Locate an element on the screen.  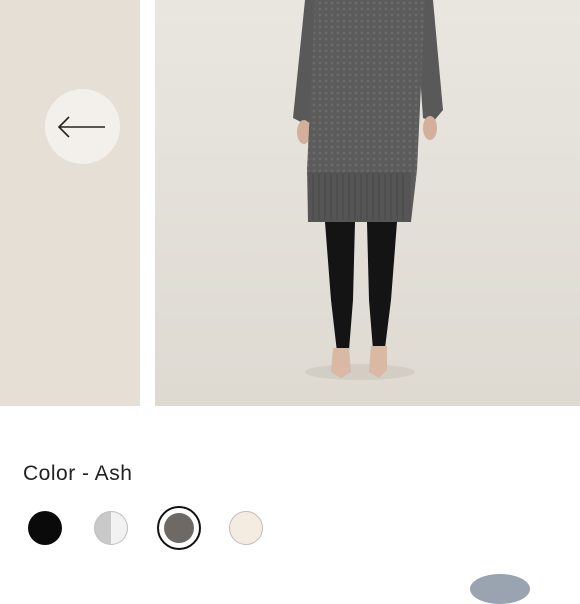
swatch-gray-split is located at coordinates (111, 528).